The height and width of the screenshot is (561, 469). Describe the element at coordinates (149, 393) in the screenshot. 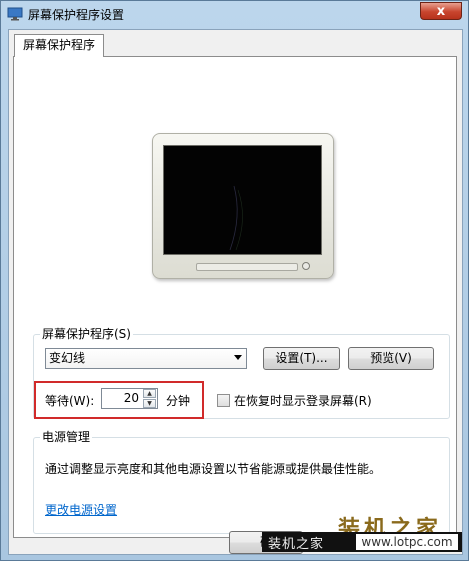

I see `spin-up-button: ▲` at that location.